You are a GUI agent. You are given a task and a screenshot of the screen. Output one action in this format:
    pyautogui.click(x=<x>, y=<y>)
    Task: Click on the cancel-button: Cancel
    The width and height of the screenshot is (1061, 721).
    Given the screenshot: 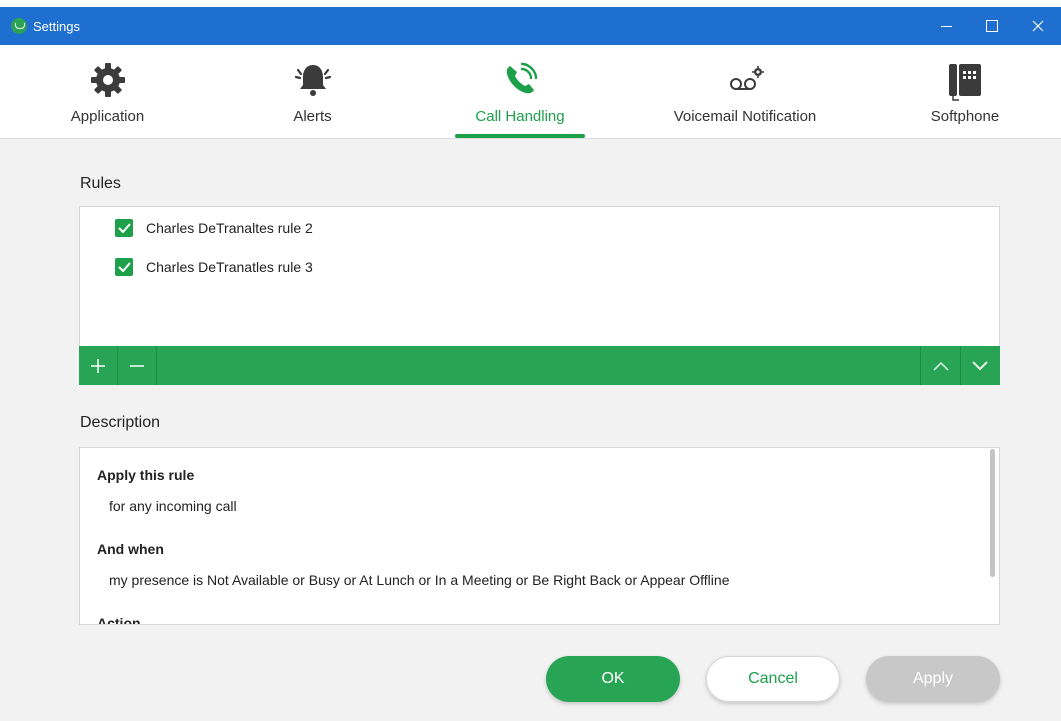 What is the action you would take?
    pyautogui.click(x=773, y=679)
    